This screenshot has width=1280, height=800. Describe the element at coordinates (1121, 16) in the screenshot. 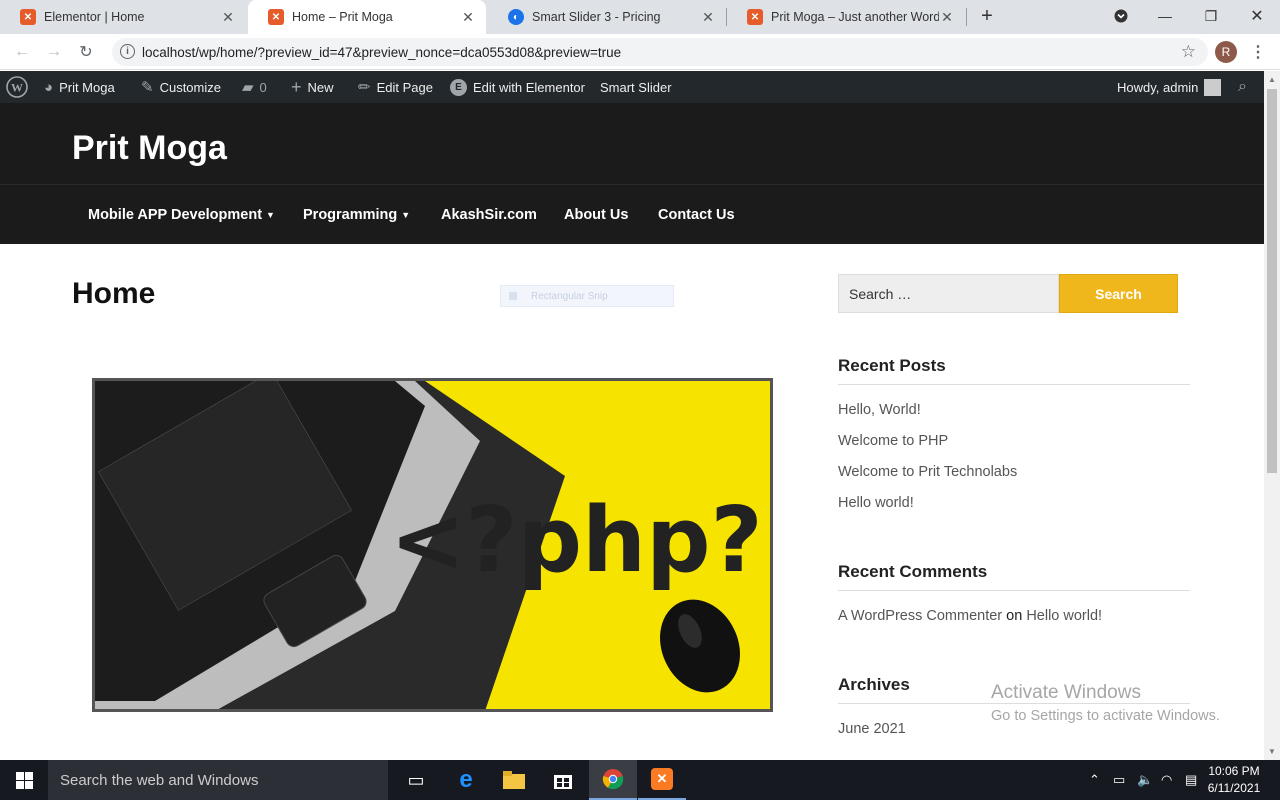

I see `tab-search-icon` at that location.